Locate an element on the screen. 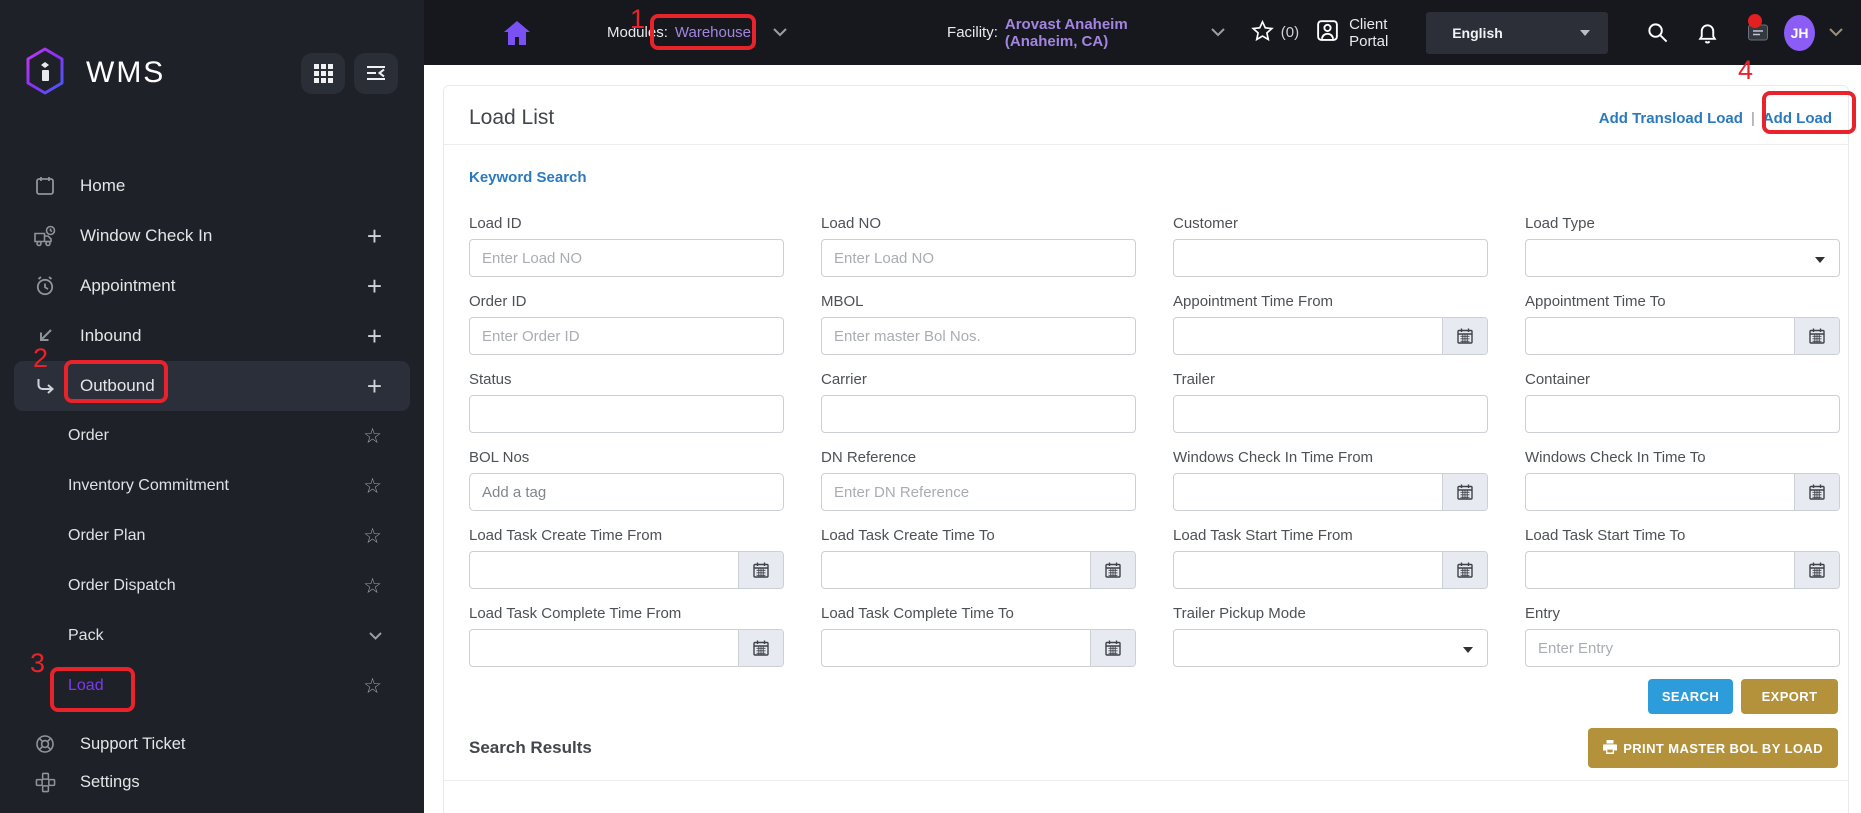  truck-clock-icon is located at coordinates (45, 236).